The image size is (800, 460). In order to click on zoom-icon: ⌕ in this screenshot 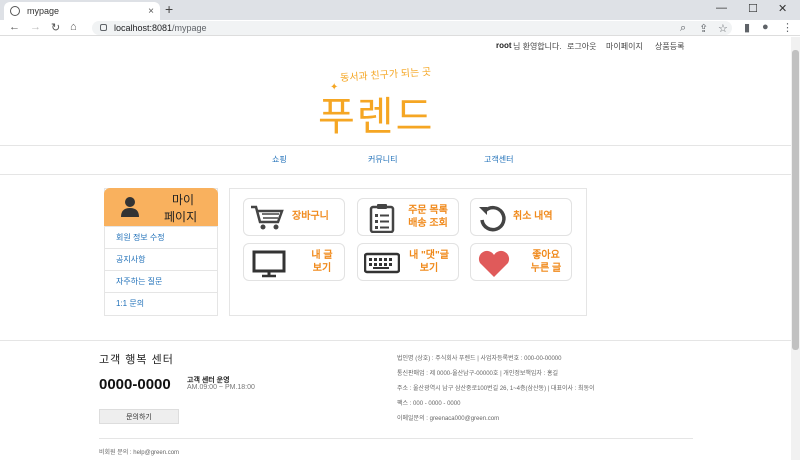, I will do `click(683, 28)`.